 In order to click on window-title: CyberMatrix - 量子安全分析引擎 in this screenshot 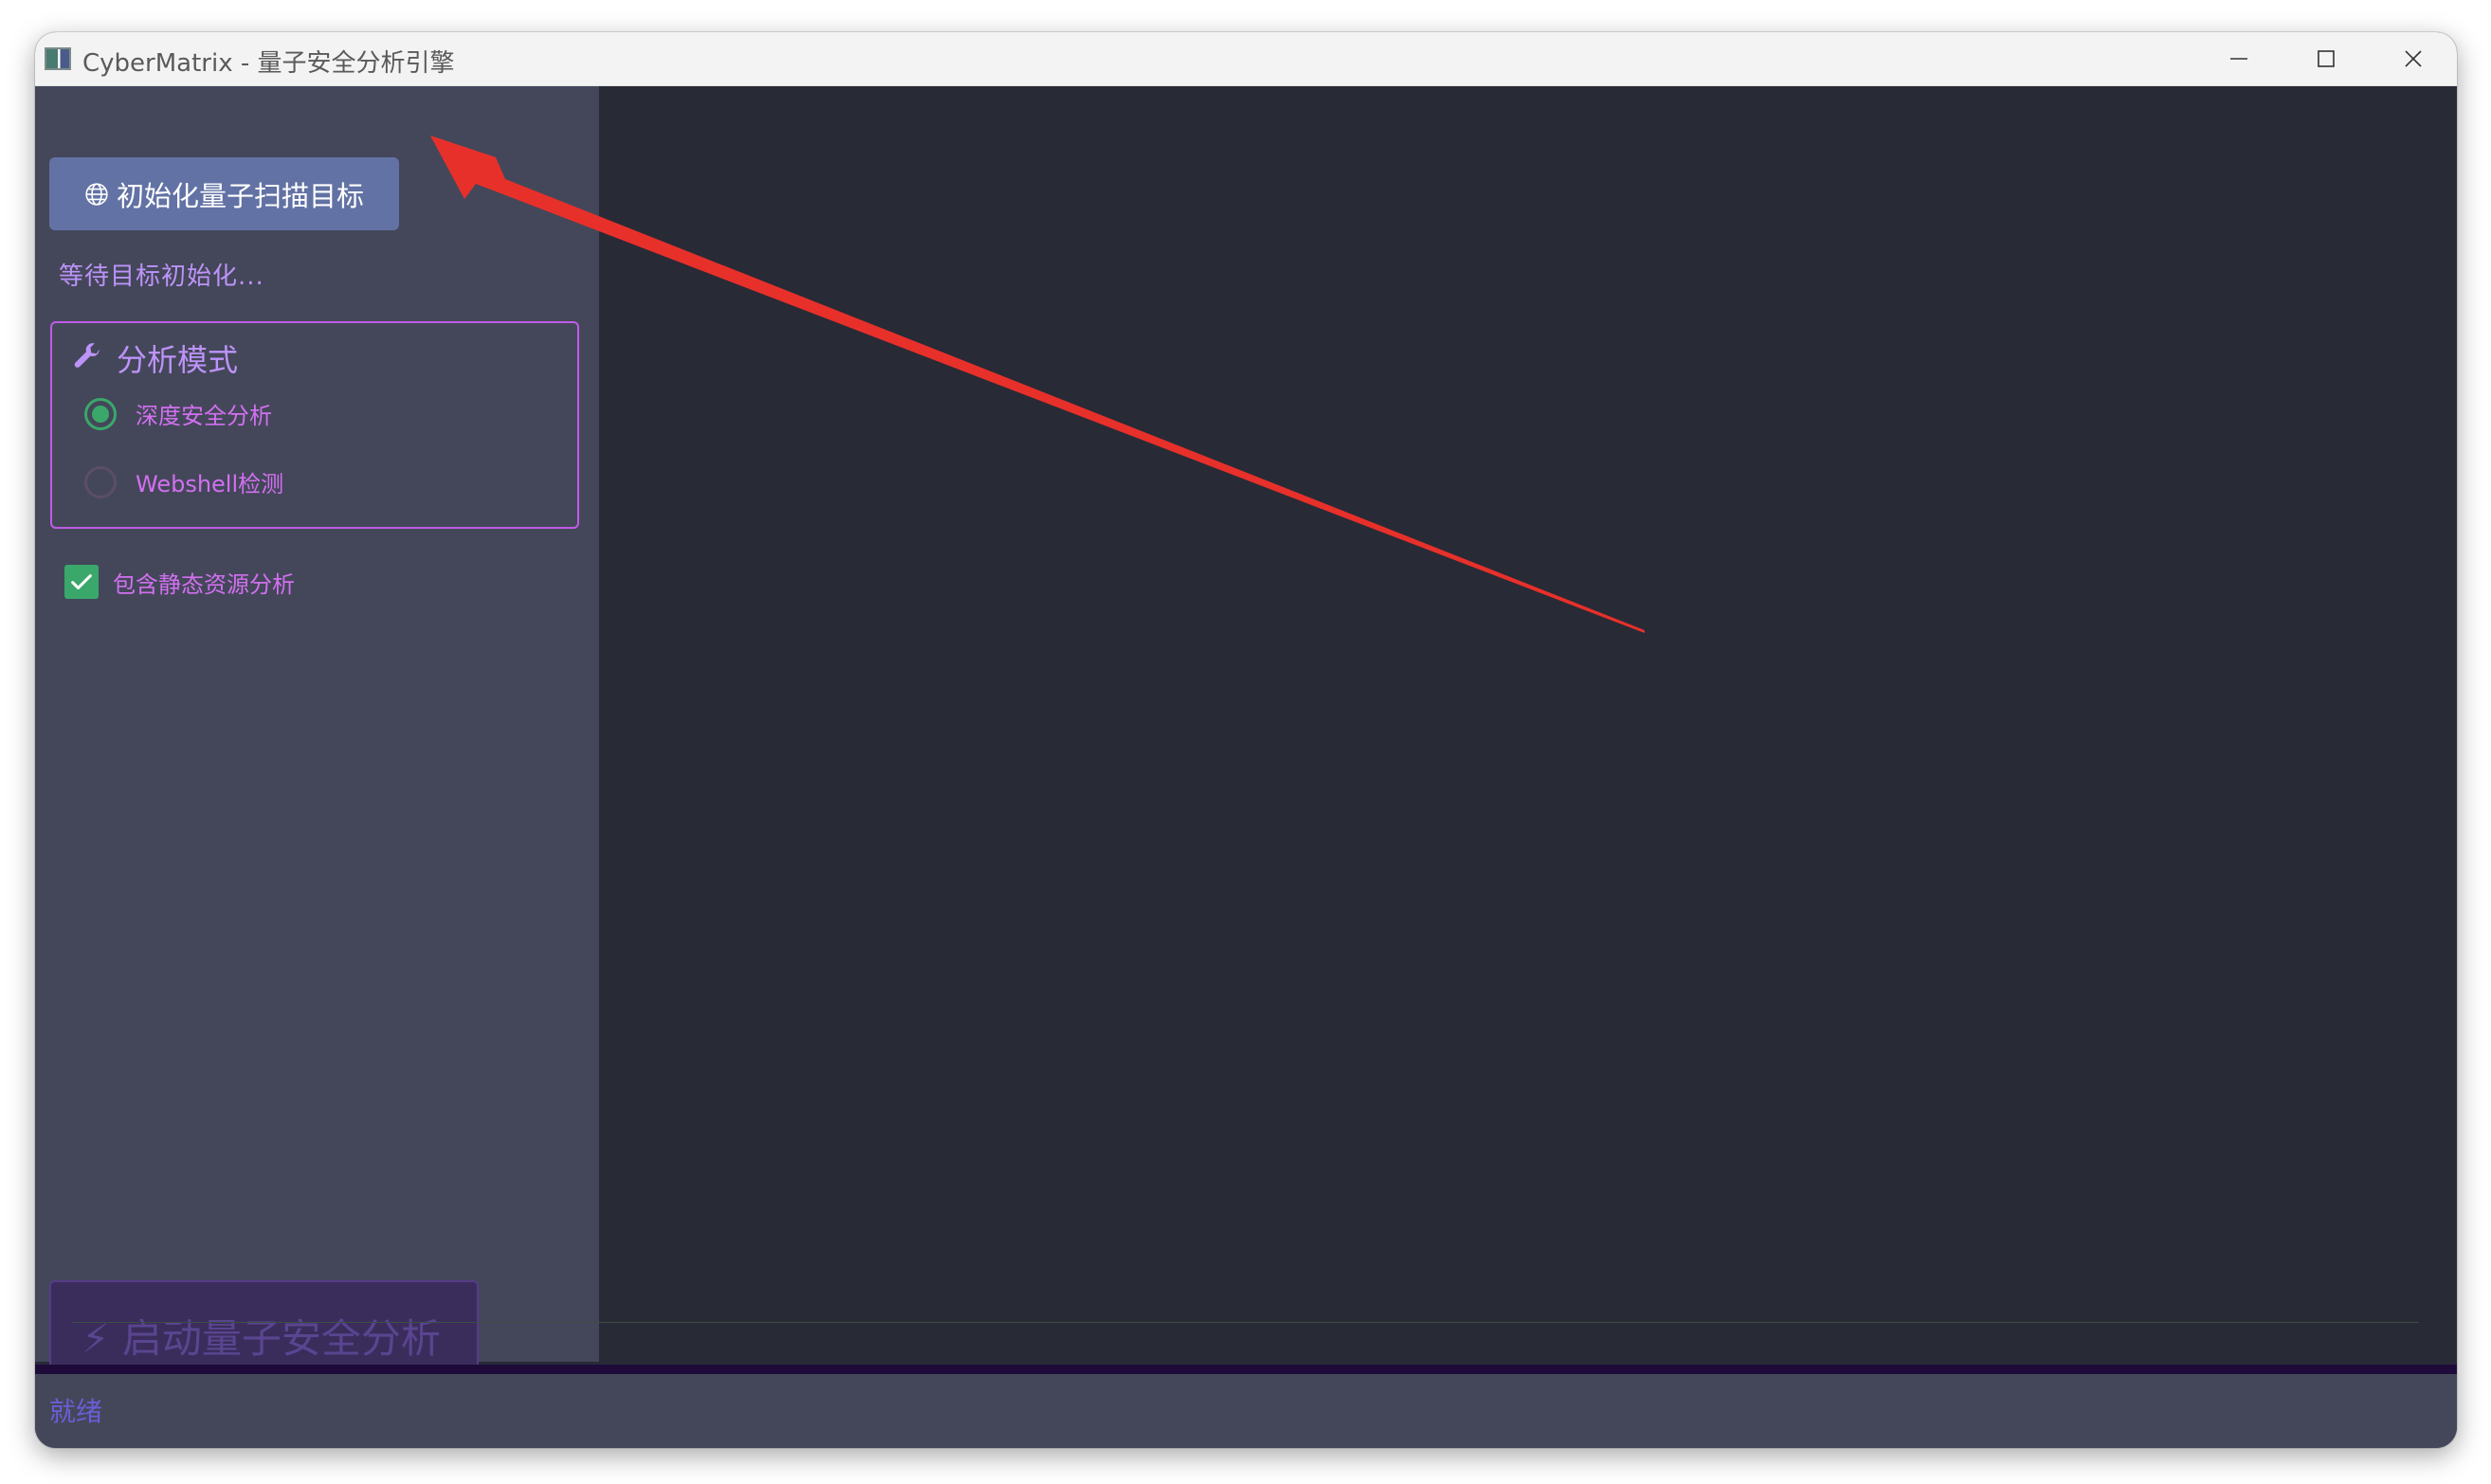, I will do `click(268, 63)`.